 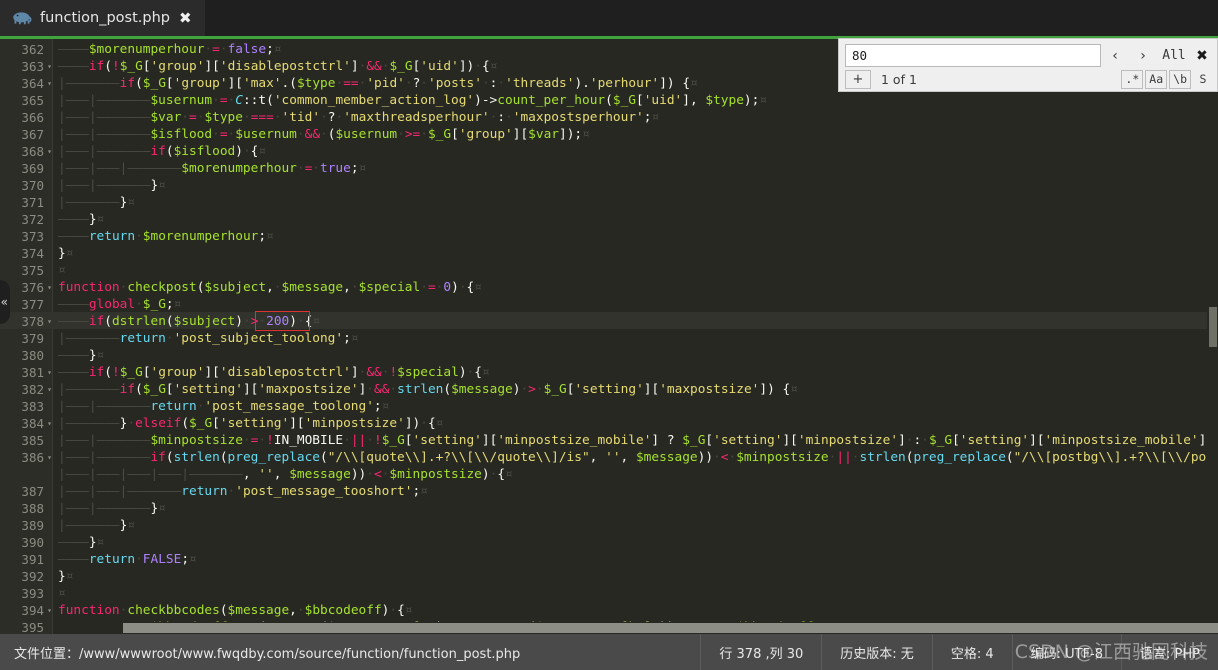 I want to click on tab-title: function_post.php, so click(x=105, y=18).